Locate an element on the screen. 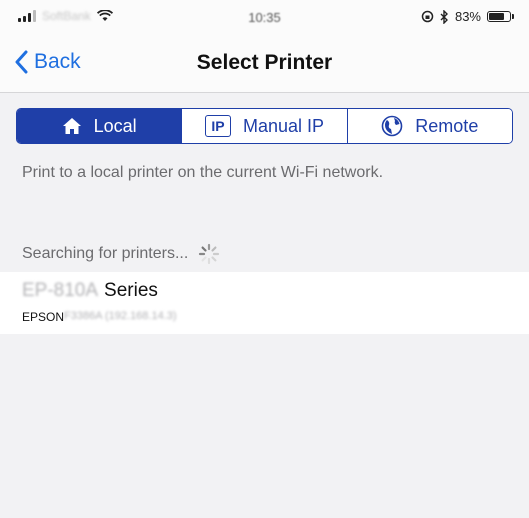  status-right: 83% is located at coordinates (467, 16).